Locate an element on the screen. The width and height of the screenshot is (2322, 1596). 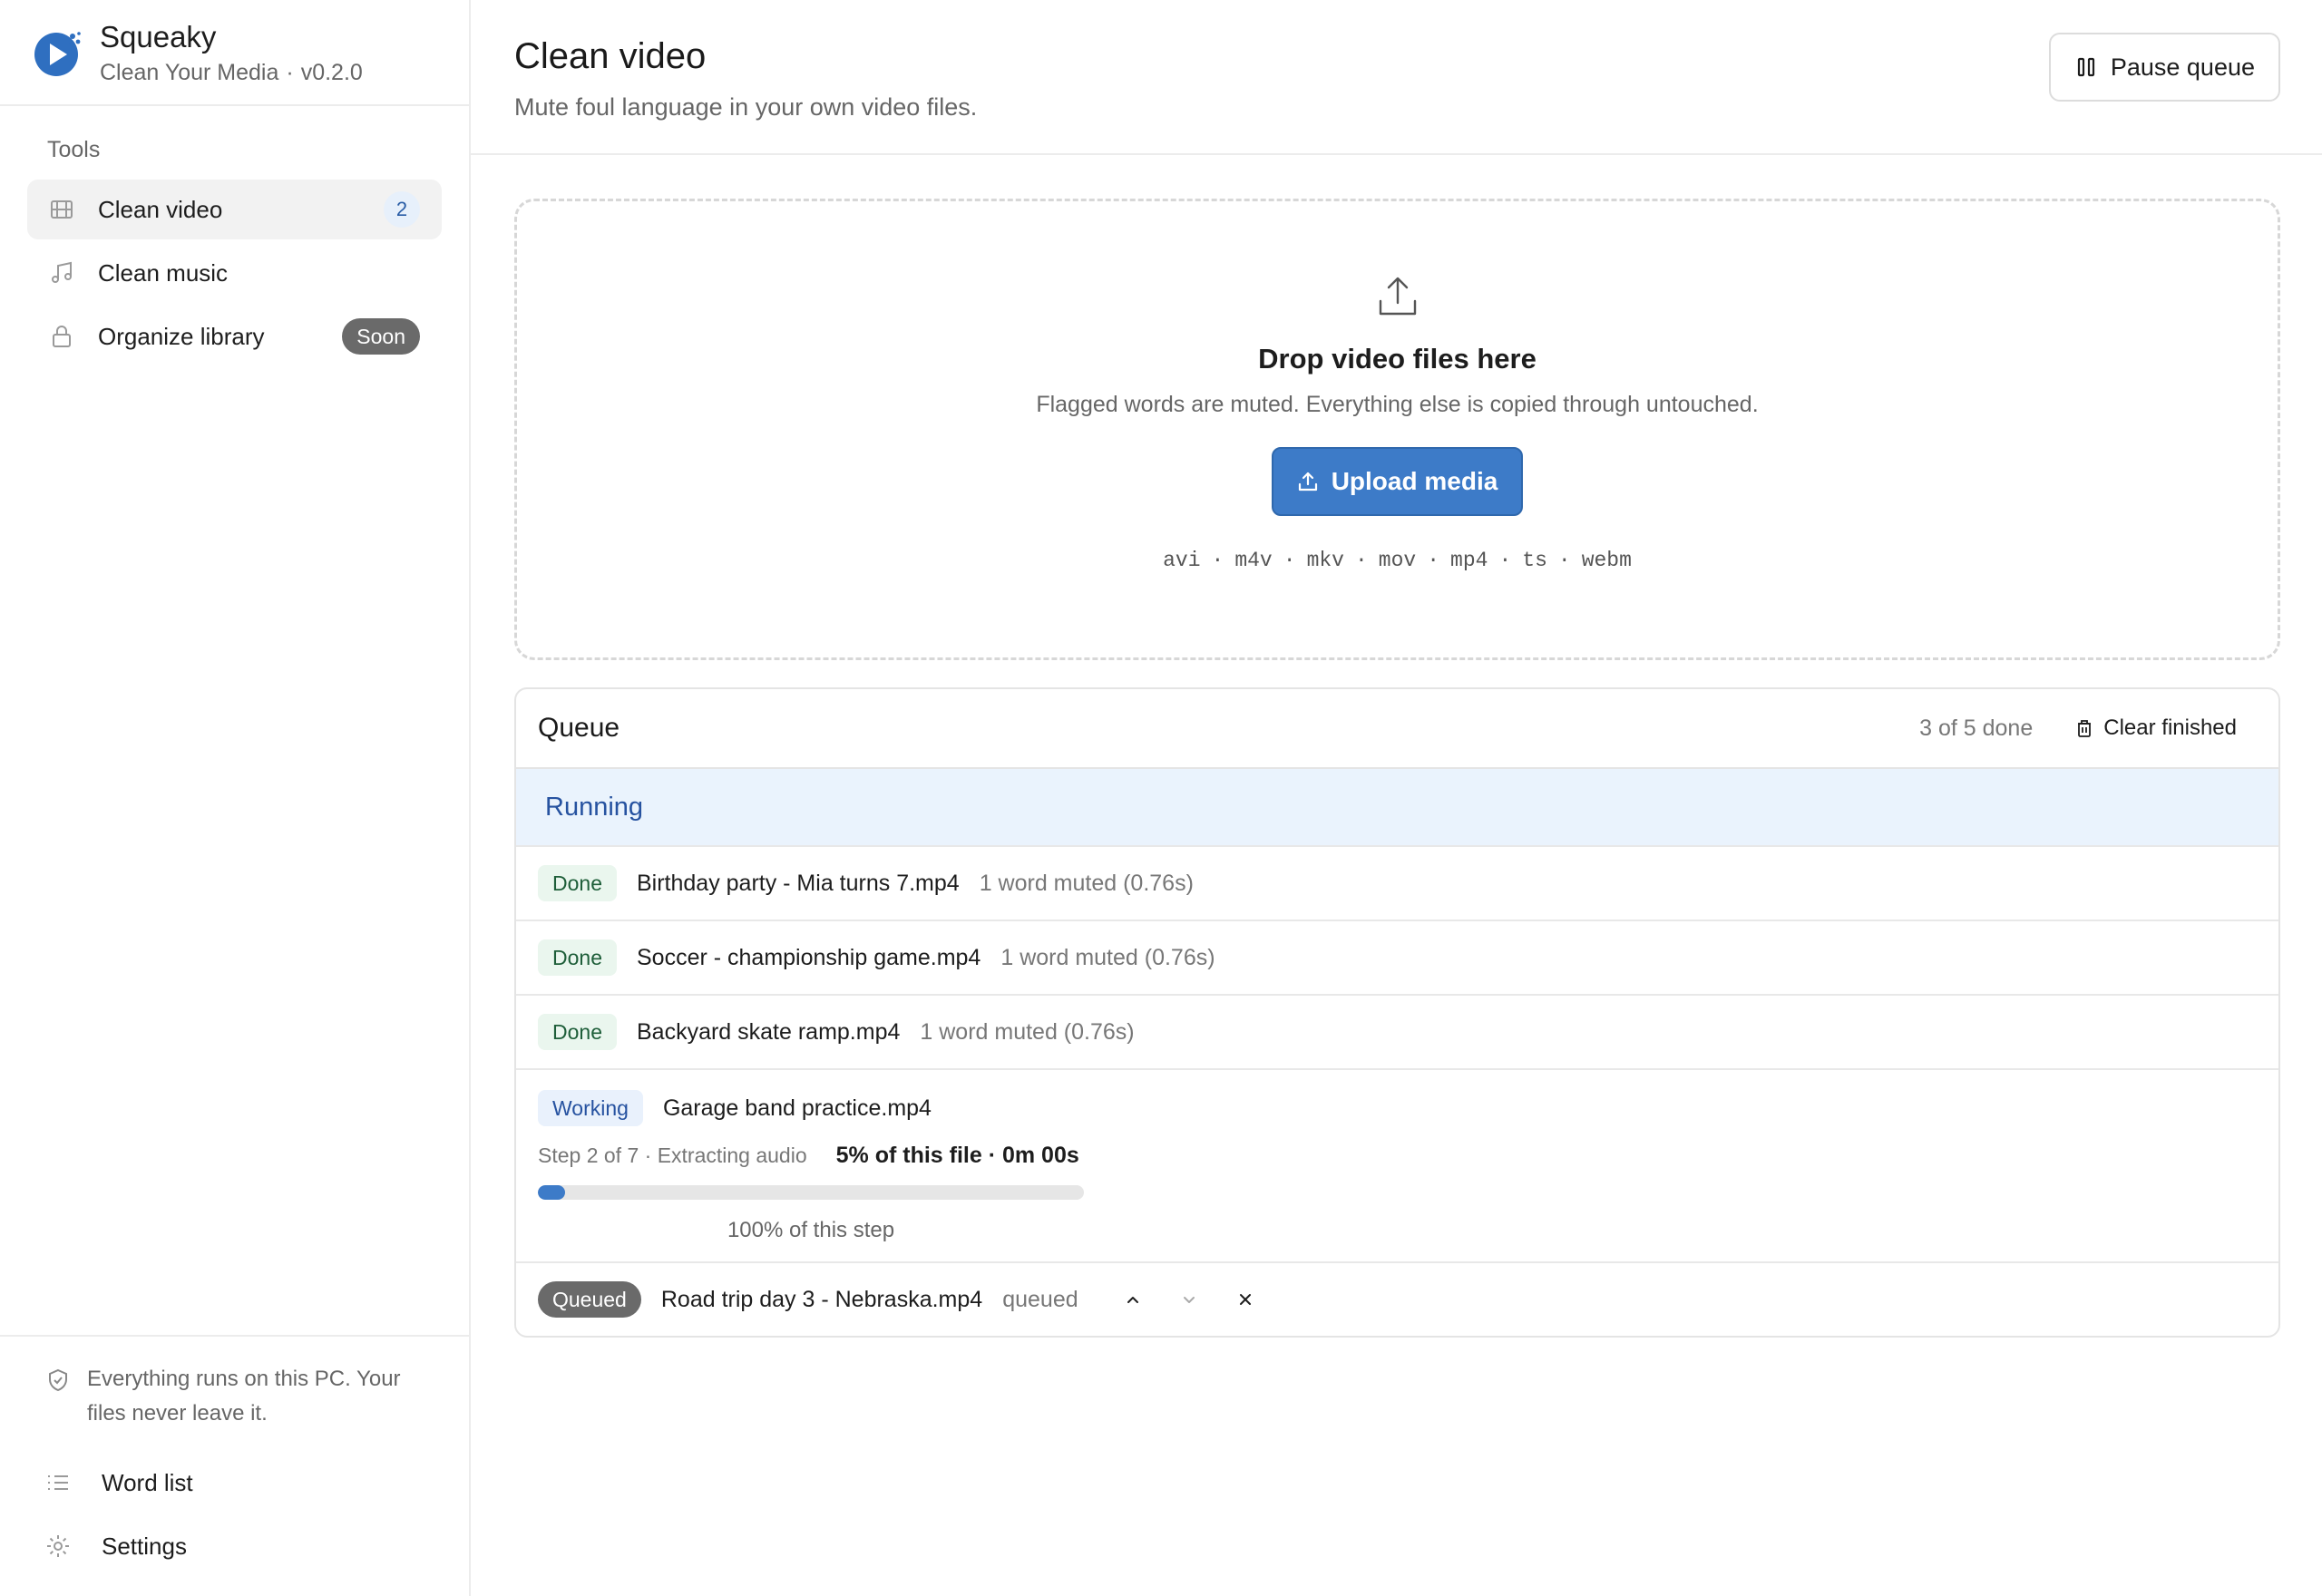
clear-finished-button: Clear finished is located at coordinates (2155, 728).